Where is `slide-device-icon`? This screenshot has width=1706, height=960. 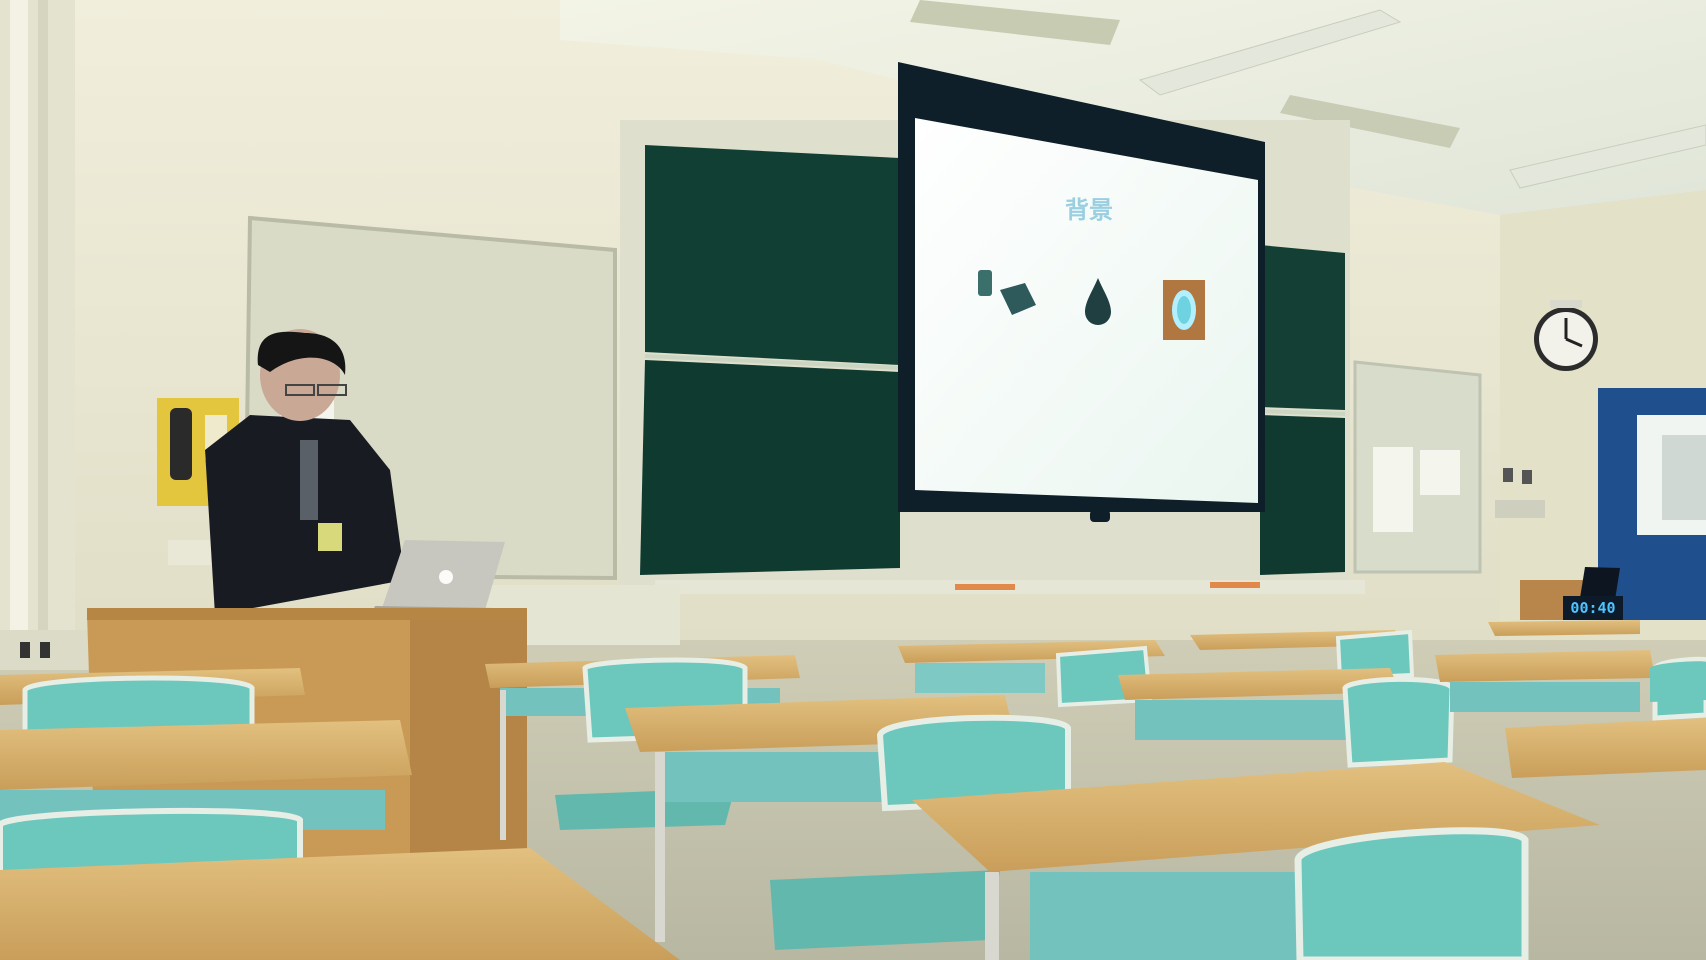 slide-device-icon is located at coordinates (985, 283).